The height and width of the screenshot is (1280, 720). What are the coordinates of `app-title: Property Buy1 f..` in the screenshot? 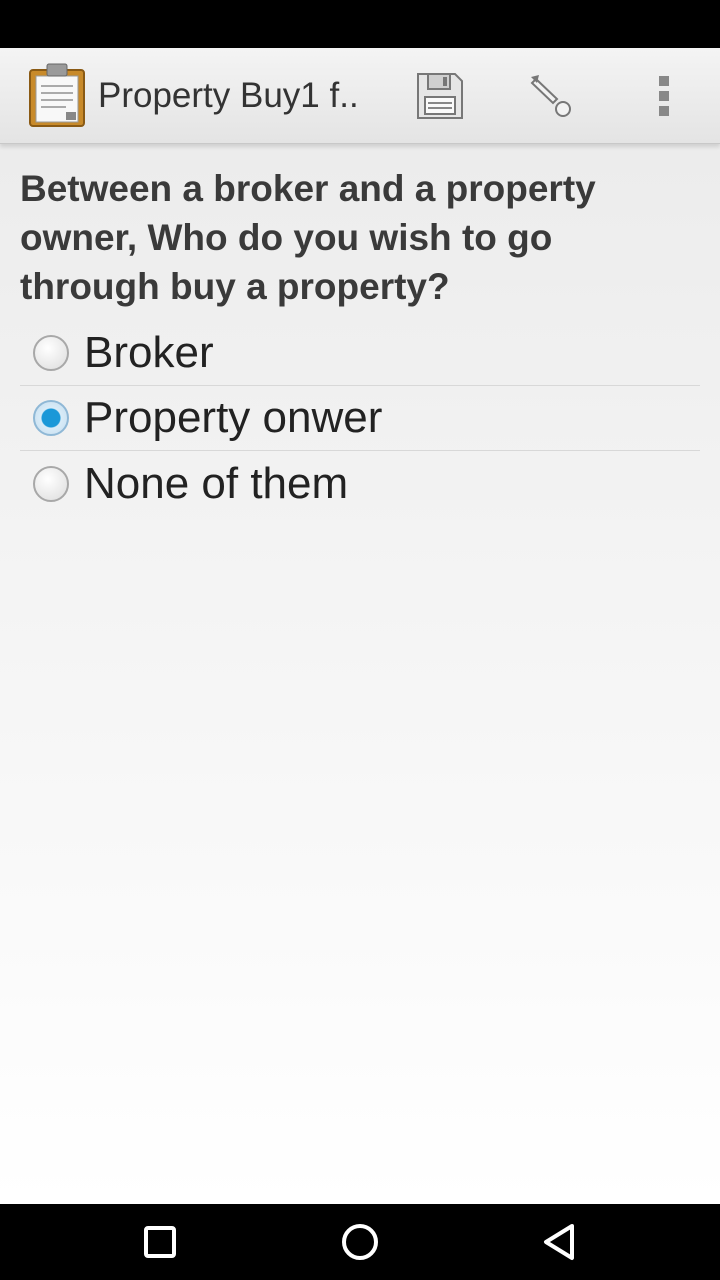 It's located at (228, 95).